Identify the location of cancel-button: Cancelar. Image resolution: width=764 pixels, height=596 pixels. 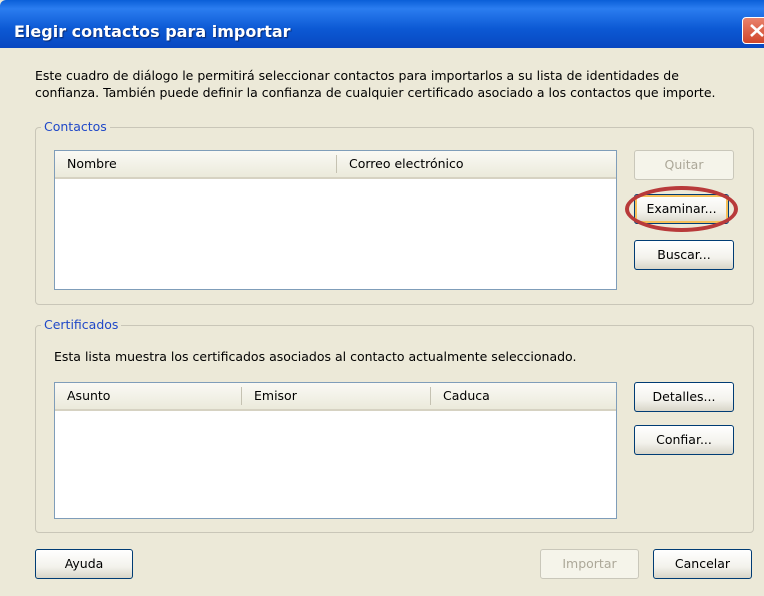
(702, 564).